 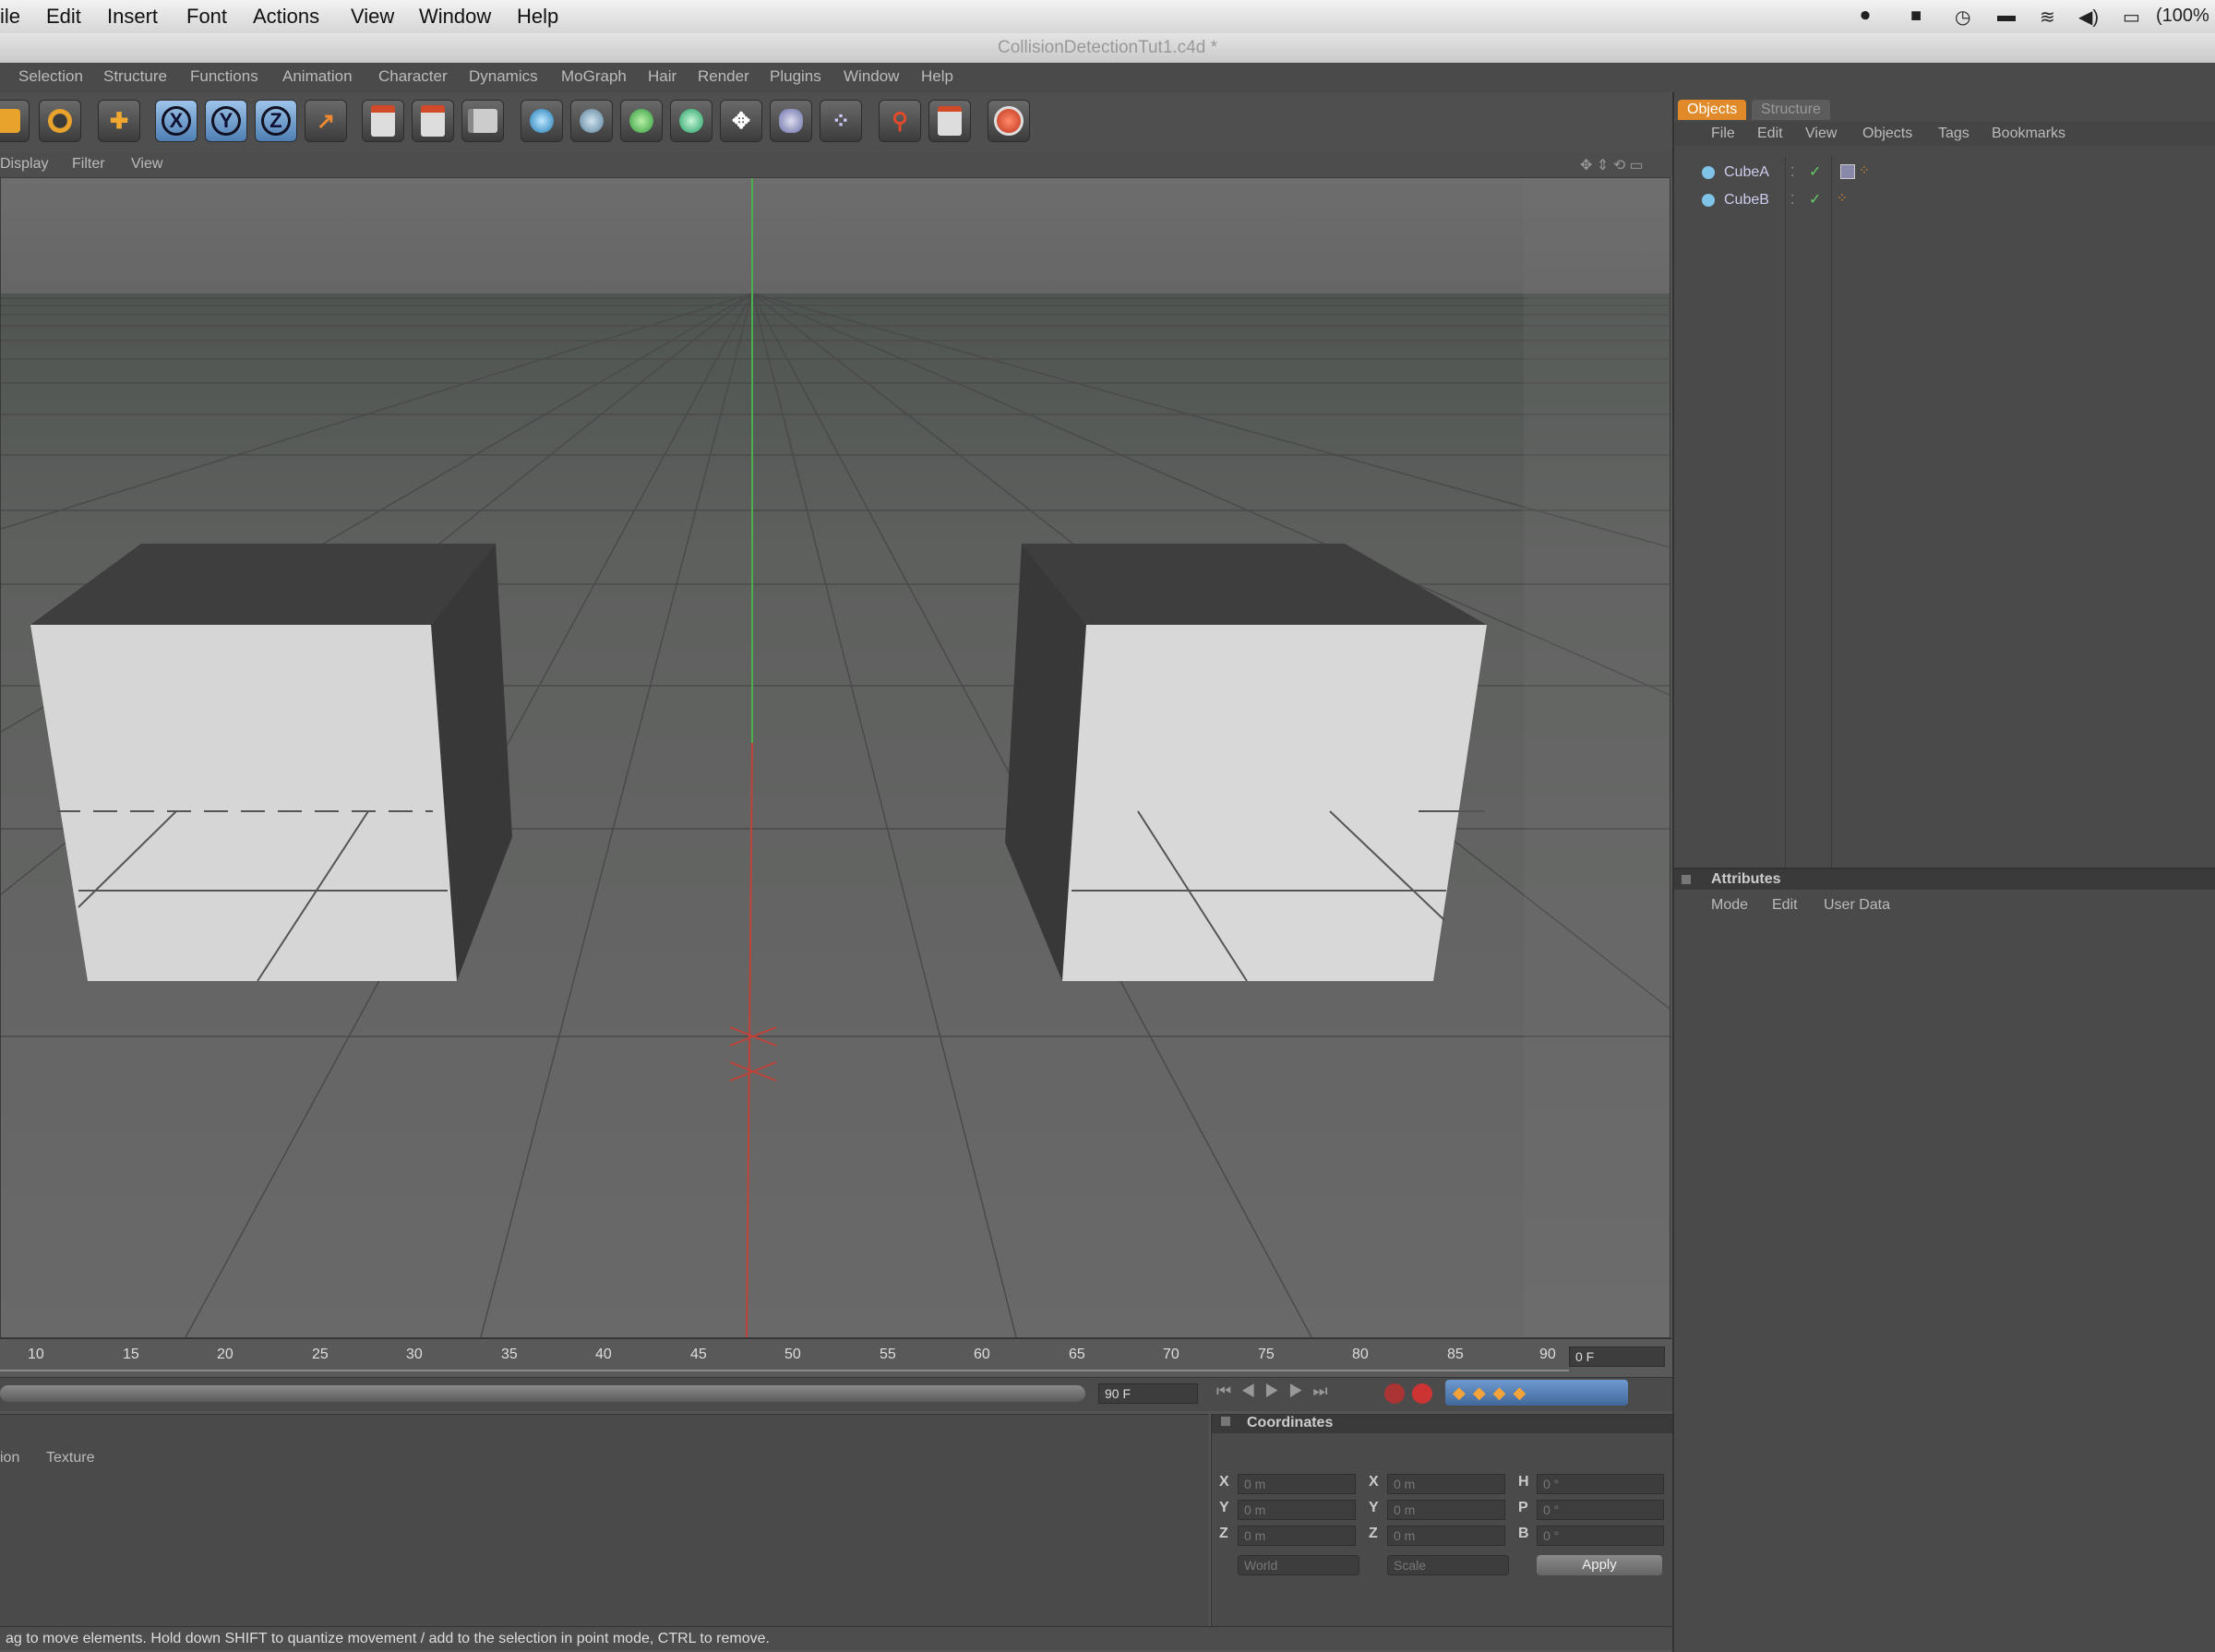 I want to click on pos-x-label: X, so click(x=1224, y=1482).